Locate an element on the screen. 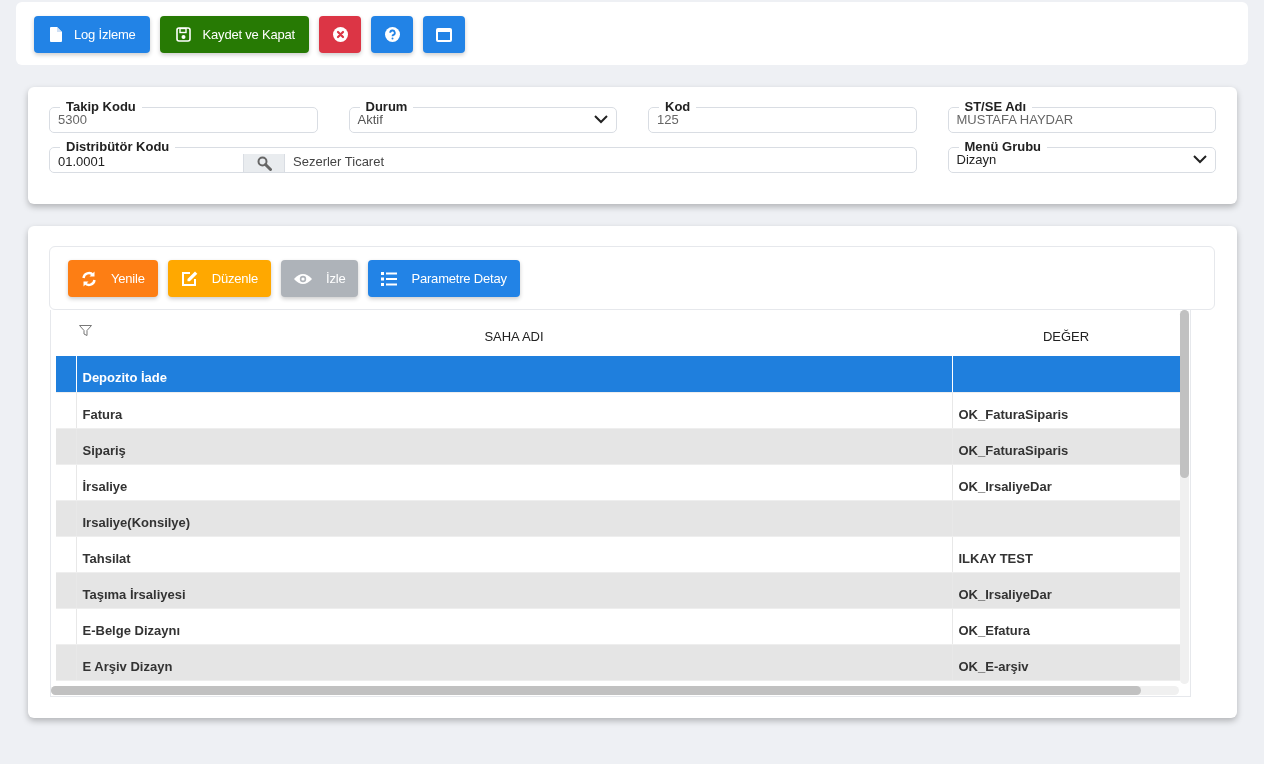 Image resolution: width=1264 pixels, height=764 pixels. table-cell: OK_IrsaliyeDar is located at coordinates (1066, 590).